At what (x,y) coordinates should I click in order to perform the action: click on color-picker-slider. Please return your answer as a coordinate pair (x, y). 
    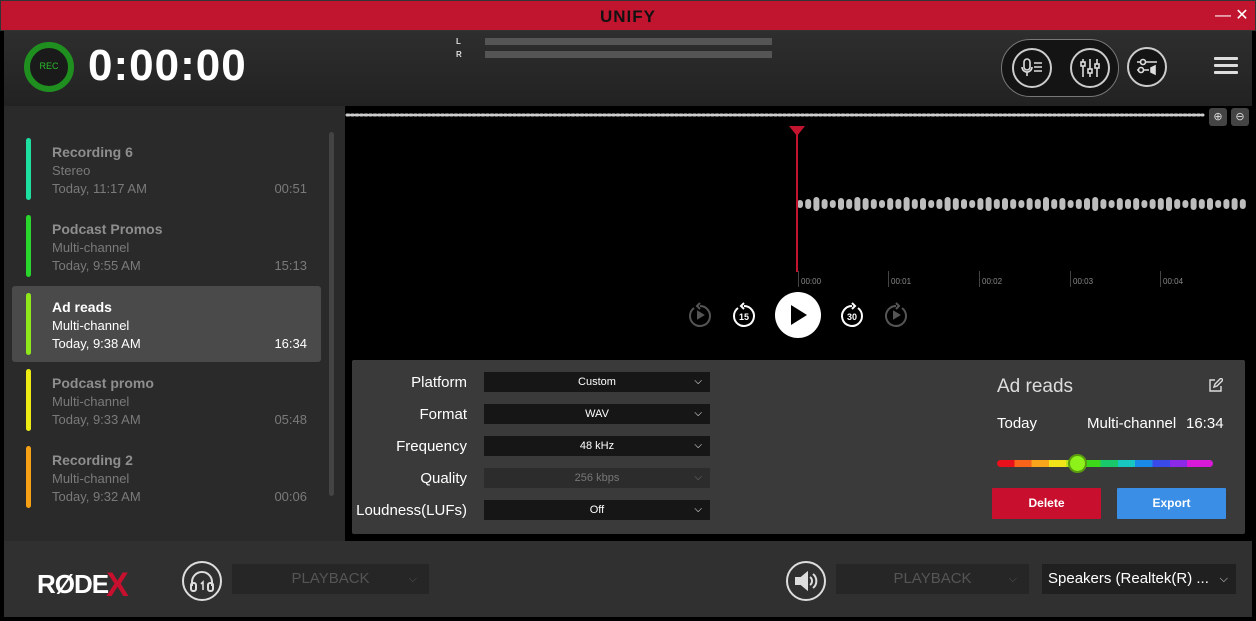
    Looking at the image, I should click on (1105, 463).